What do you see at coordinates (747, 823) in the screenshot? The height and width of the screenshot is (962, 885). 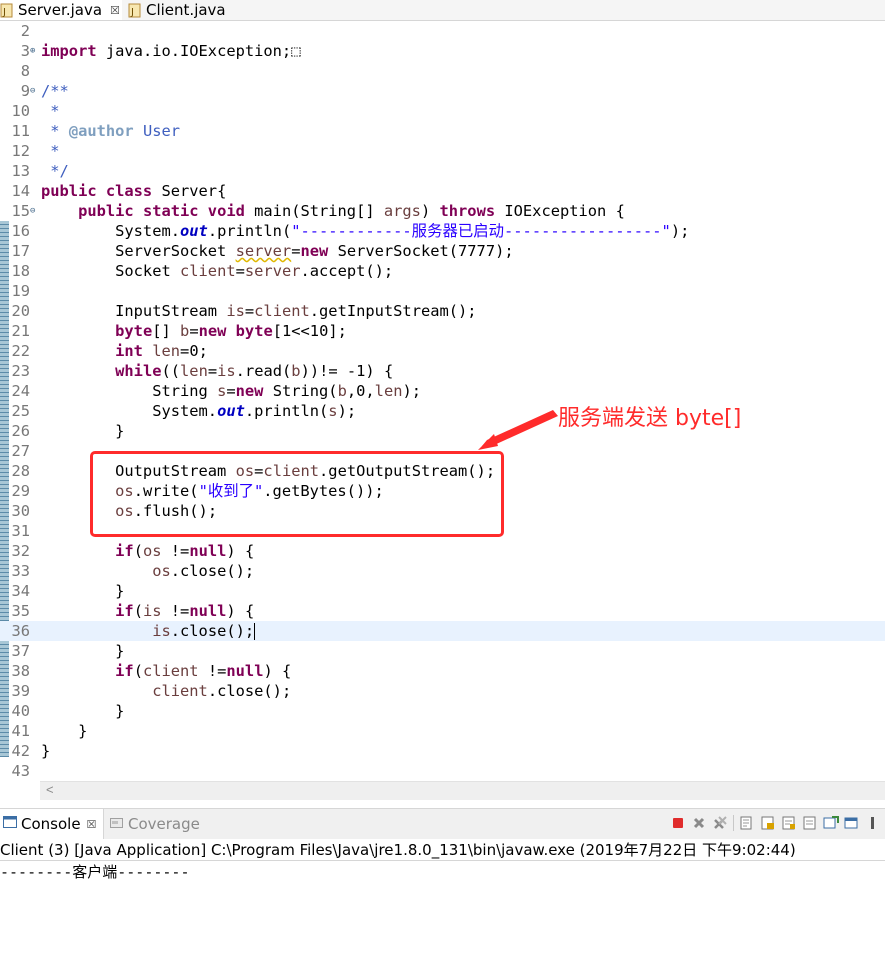 I see `clear-console-icon` at bounding box center [747, 823].